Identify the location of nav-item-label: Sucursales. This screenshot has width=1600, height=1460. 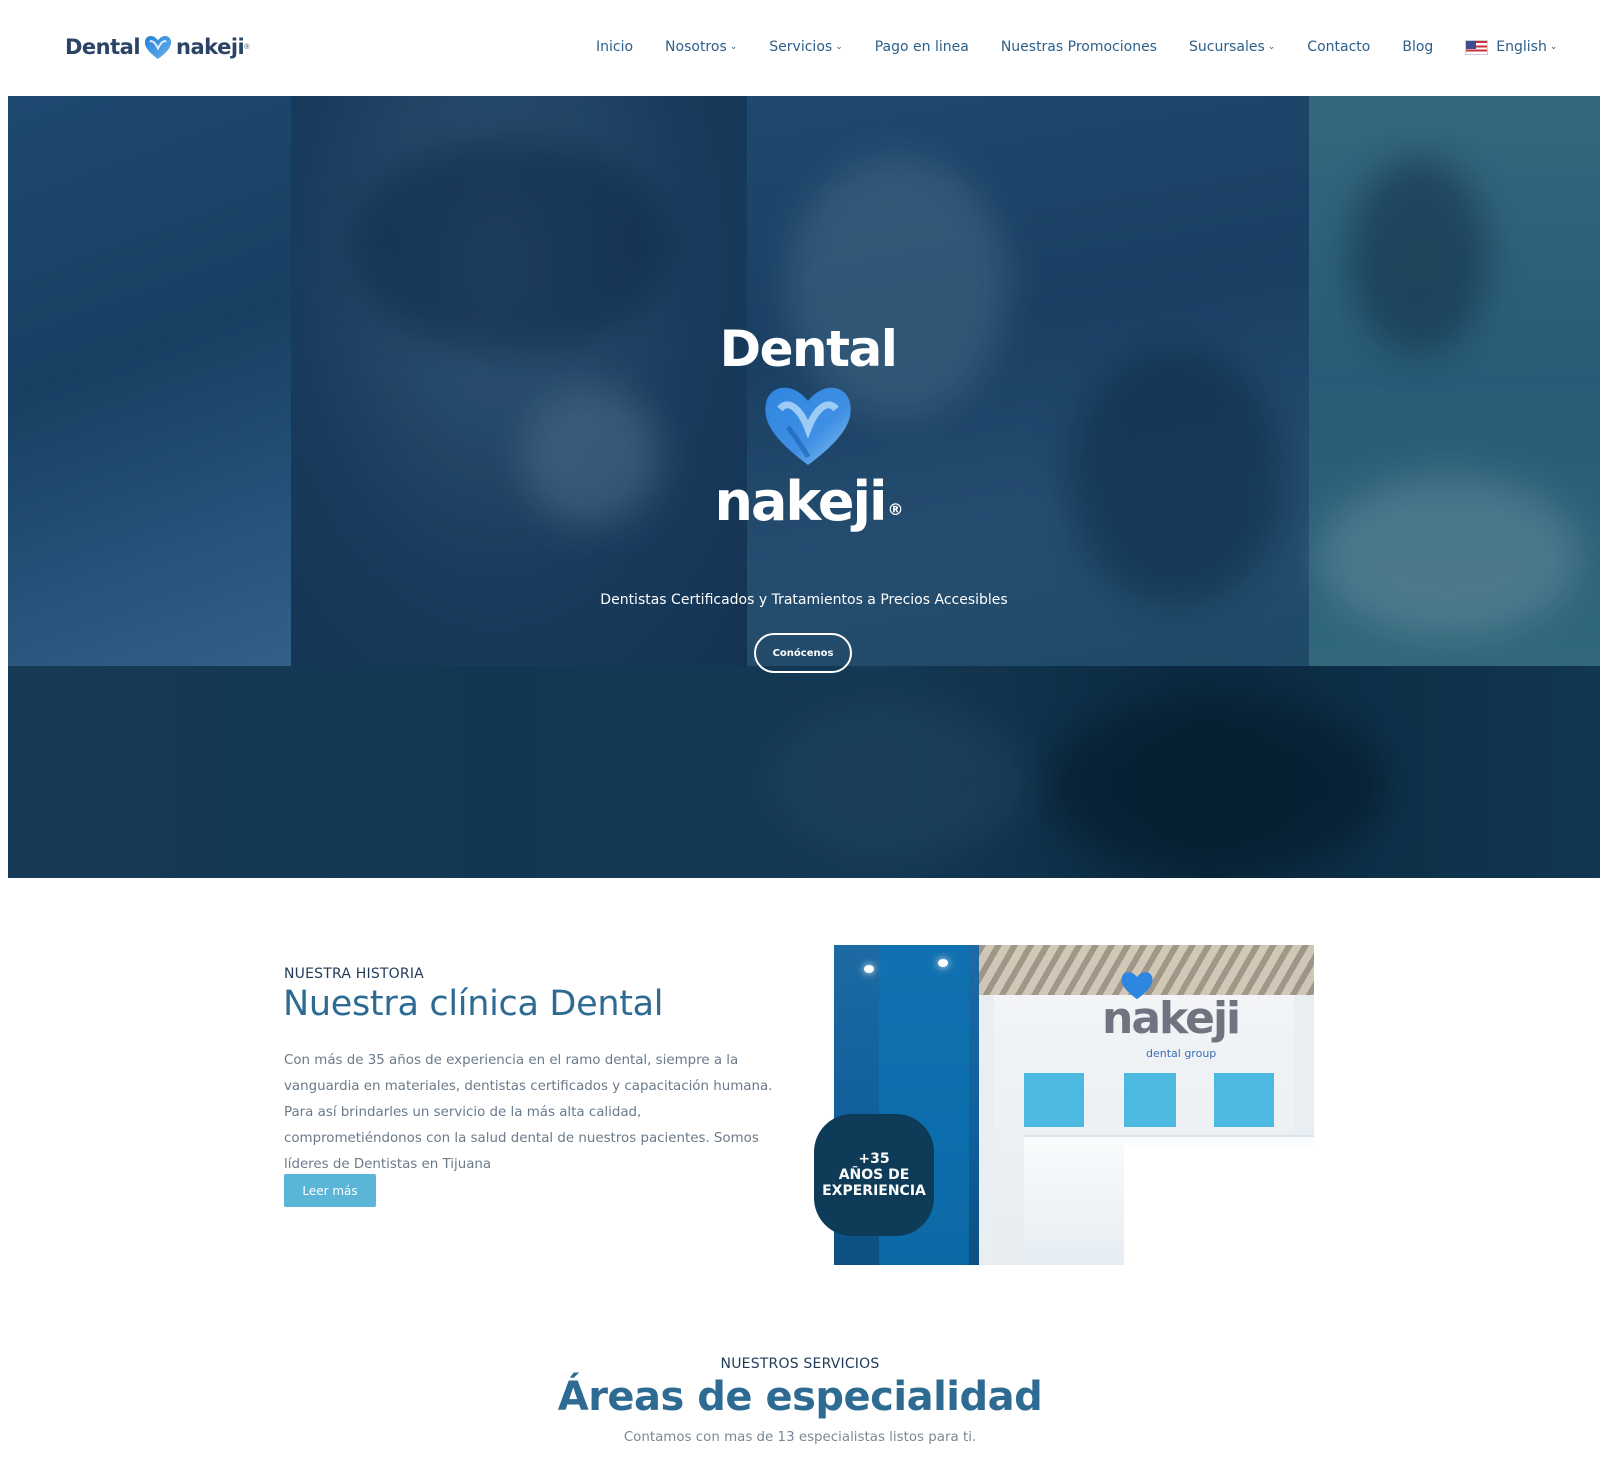
(1226, 47).